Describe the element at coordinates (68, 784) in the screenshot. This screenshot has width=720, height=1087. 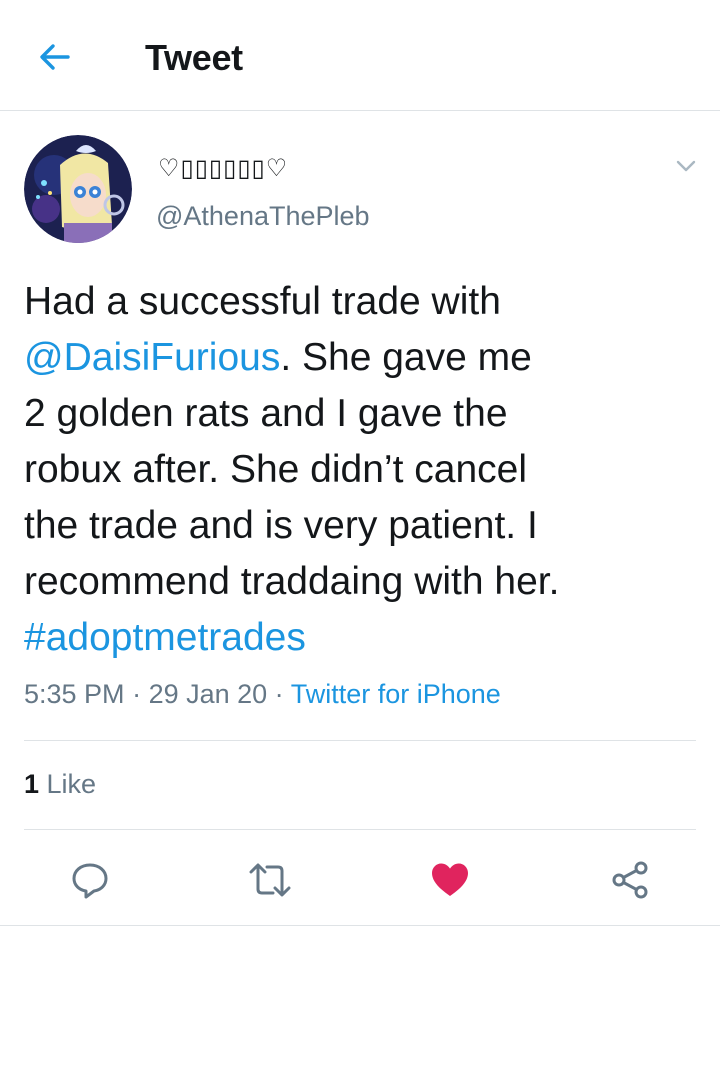
I see `like-label: Like` at that location.